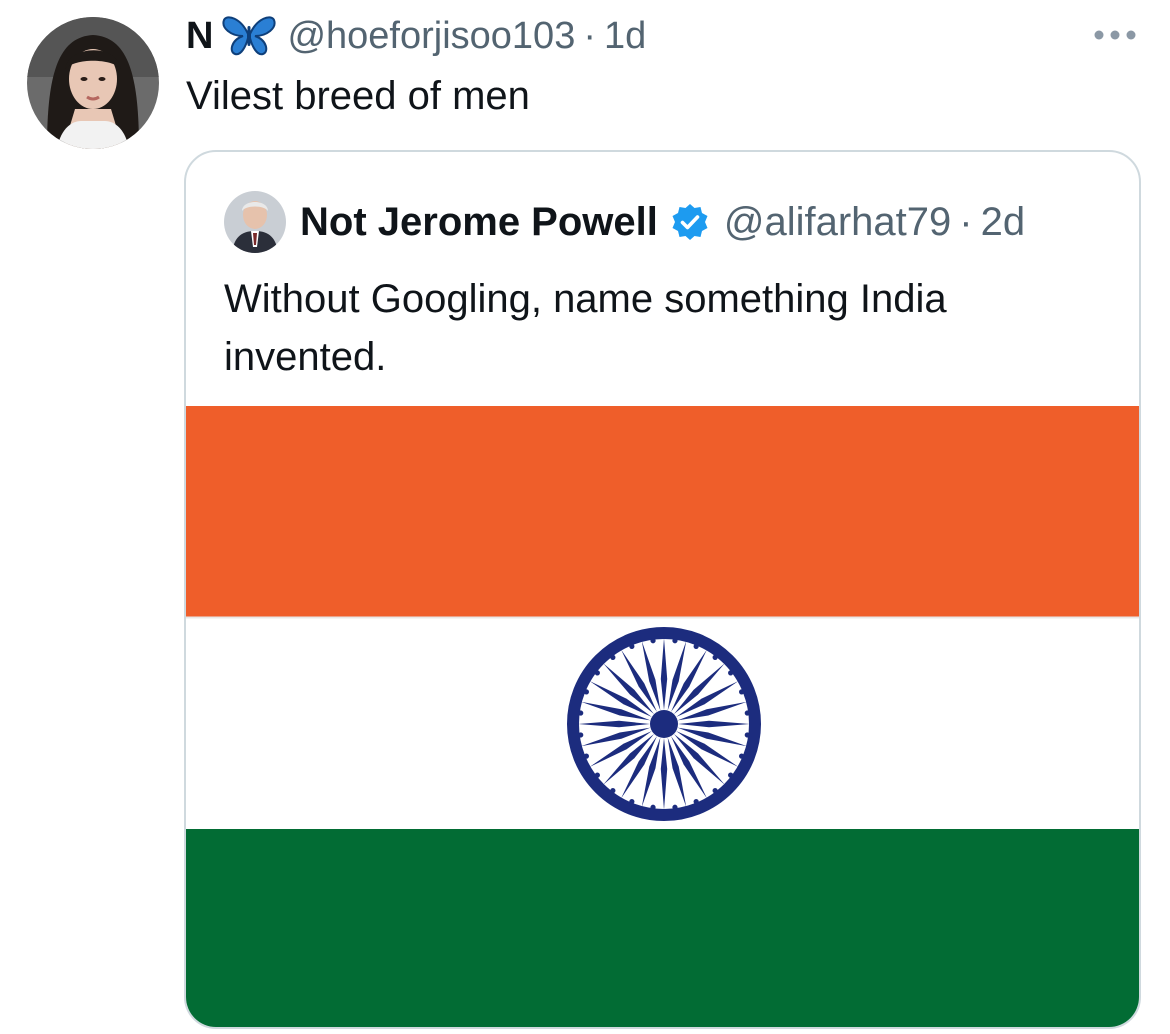 The width and height of the screenshot is (1170, 1034). I want to click on verified-badge-icon, so click(690, 222).